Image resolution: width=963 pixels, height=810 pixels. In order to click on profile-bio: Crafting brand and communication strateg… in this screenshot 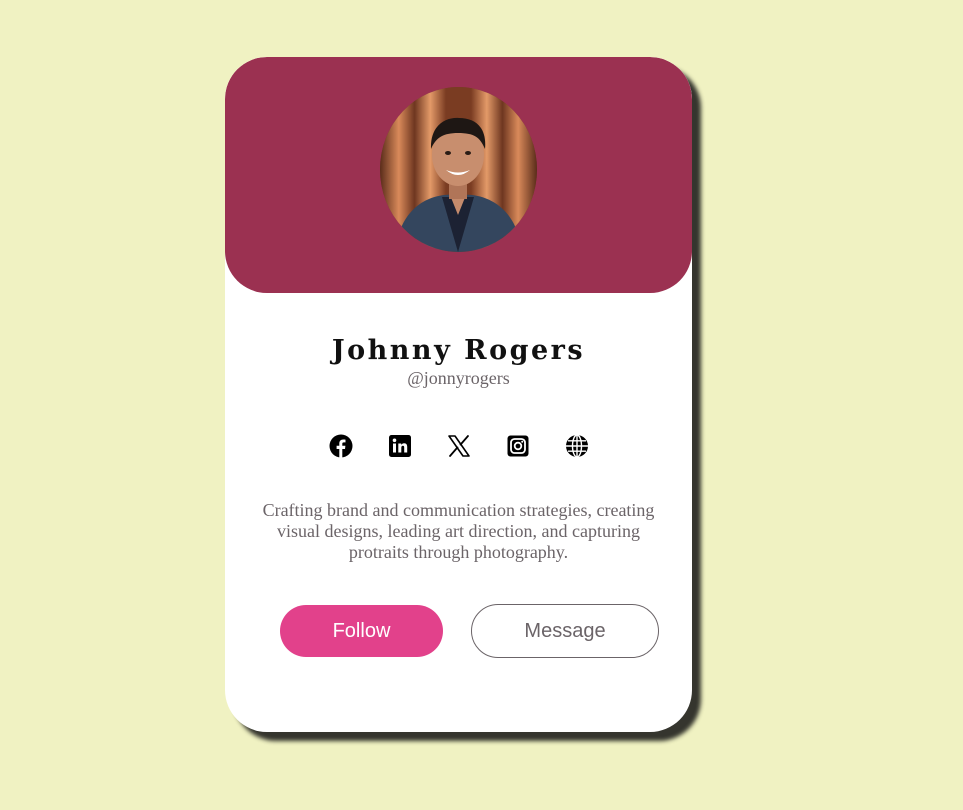, I will do `click(458, 531)`.